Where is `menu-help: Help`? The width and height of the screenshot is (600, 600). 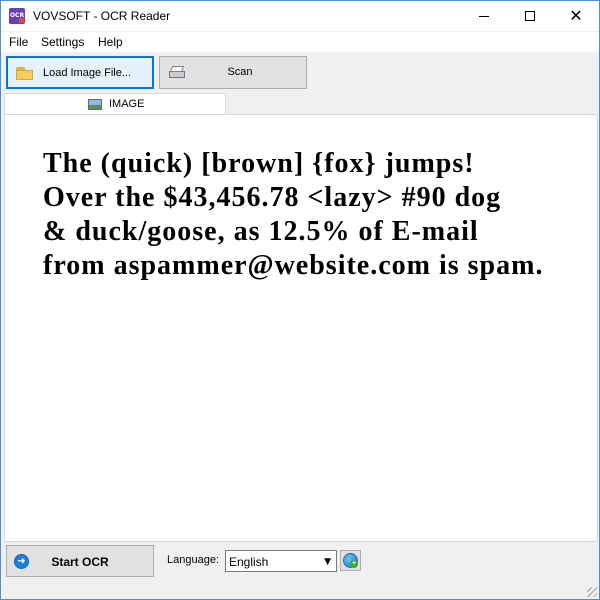
menu-help: Help is located at coordinates (110, 42).